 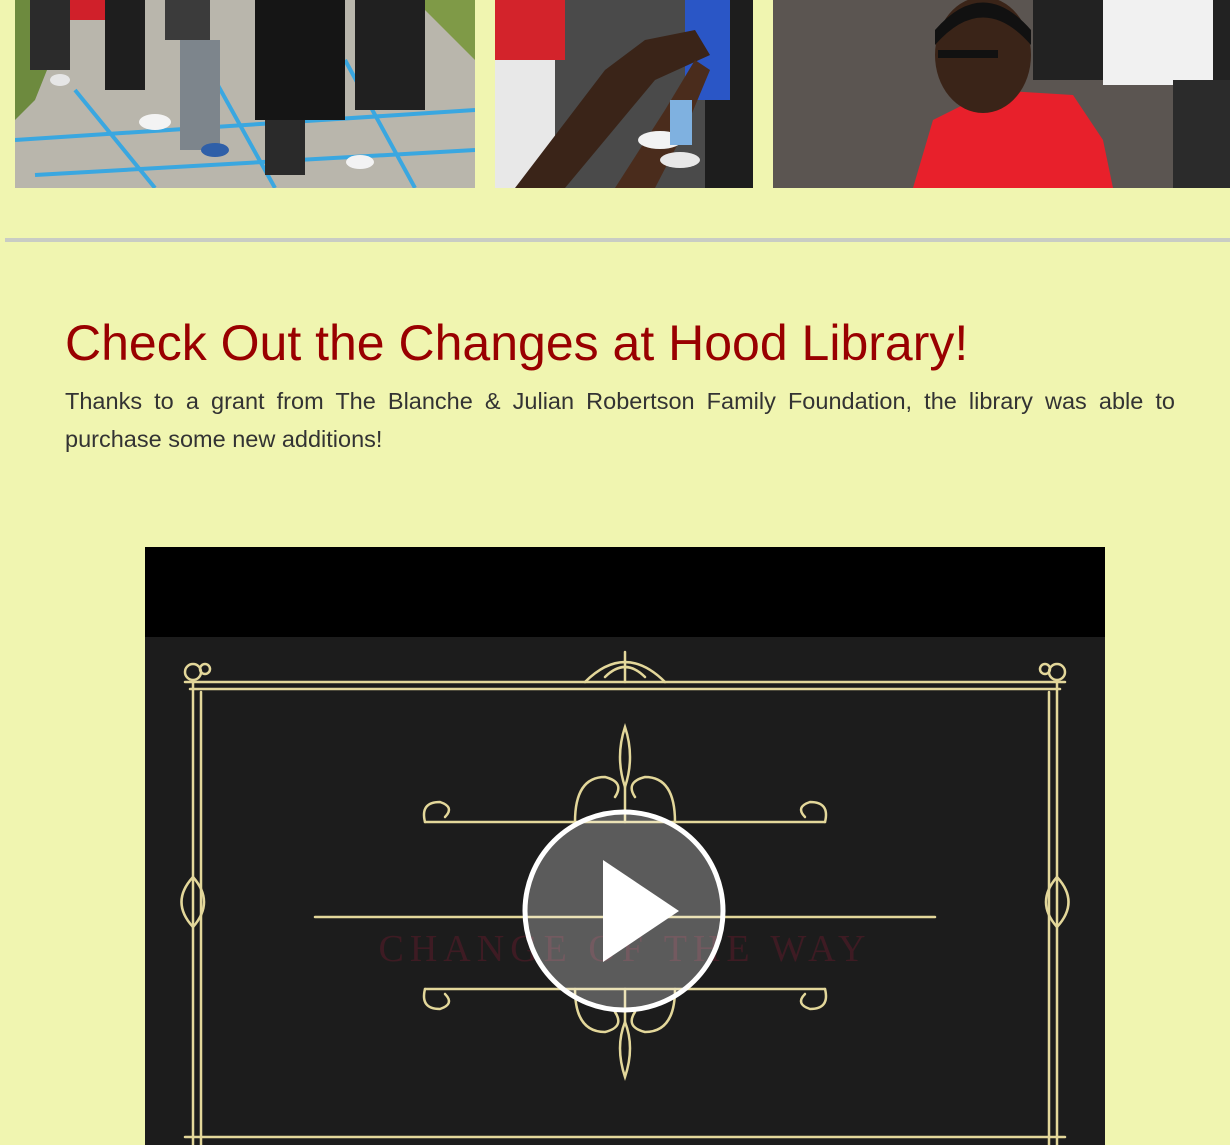 What do you see at coordinates (617, 240) in the screenshot?
I see `section-divider` at bounding box center [617, 240].